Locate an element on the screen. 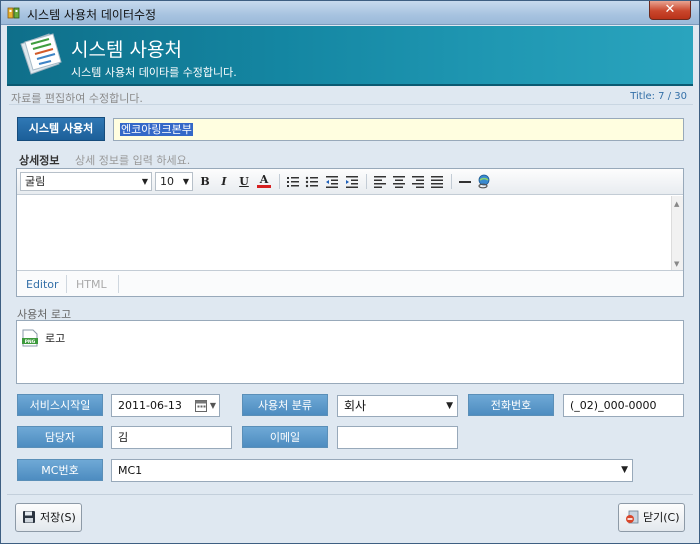  png-file-icon: PNG is located at coordinates (30, 338).